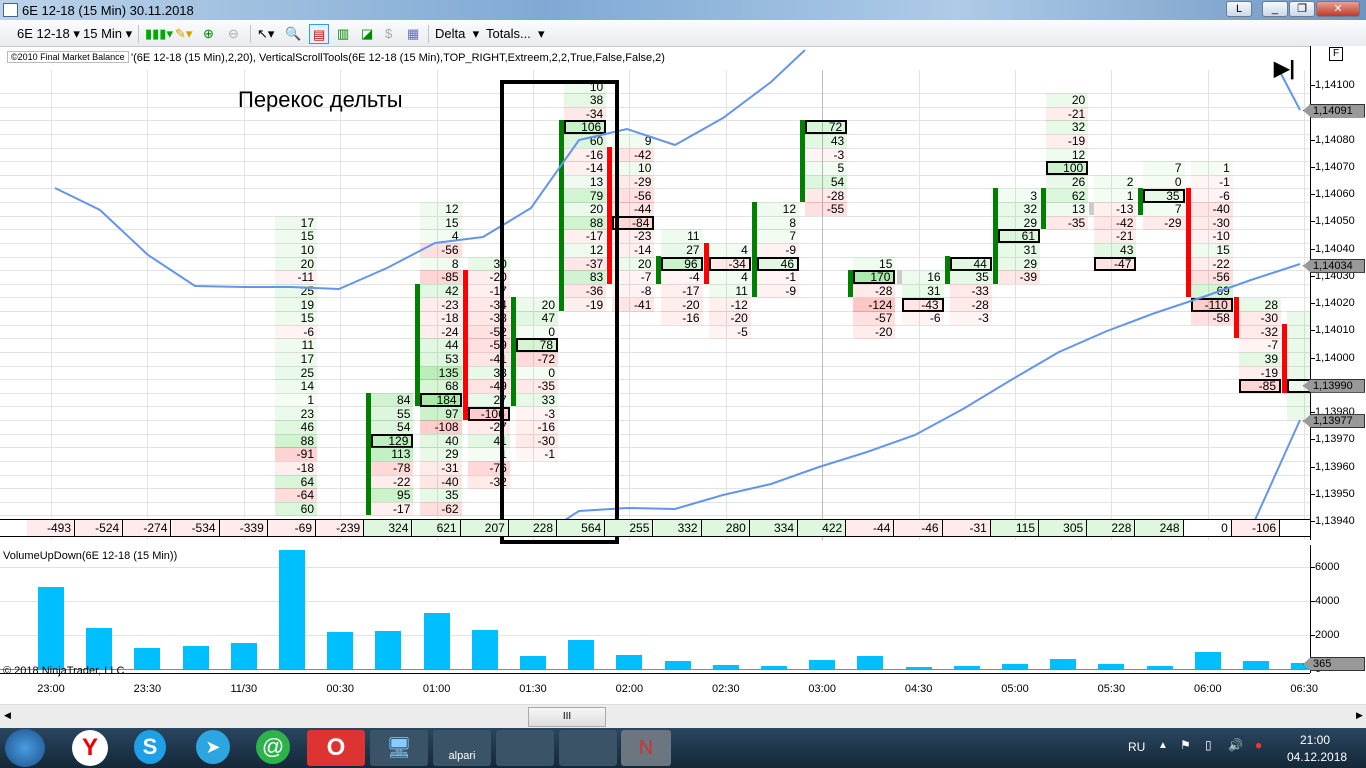 This screenshot has height=768, width=1366. Describe the element at coordinates (683, 716) in the screenshot. I see `horizontal-scrollbar: ◀ III ▶` at that location.